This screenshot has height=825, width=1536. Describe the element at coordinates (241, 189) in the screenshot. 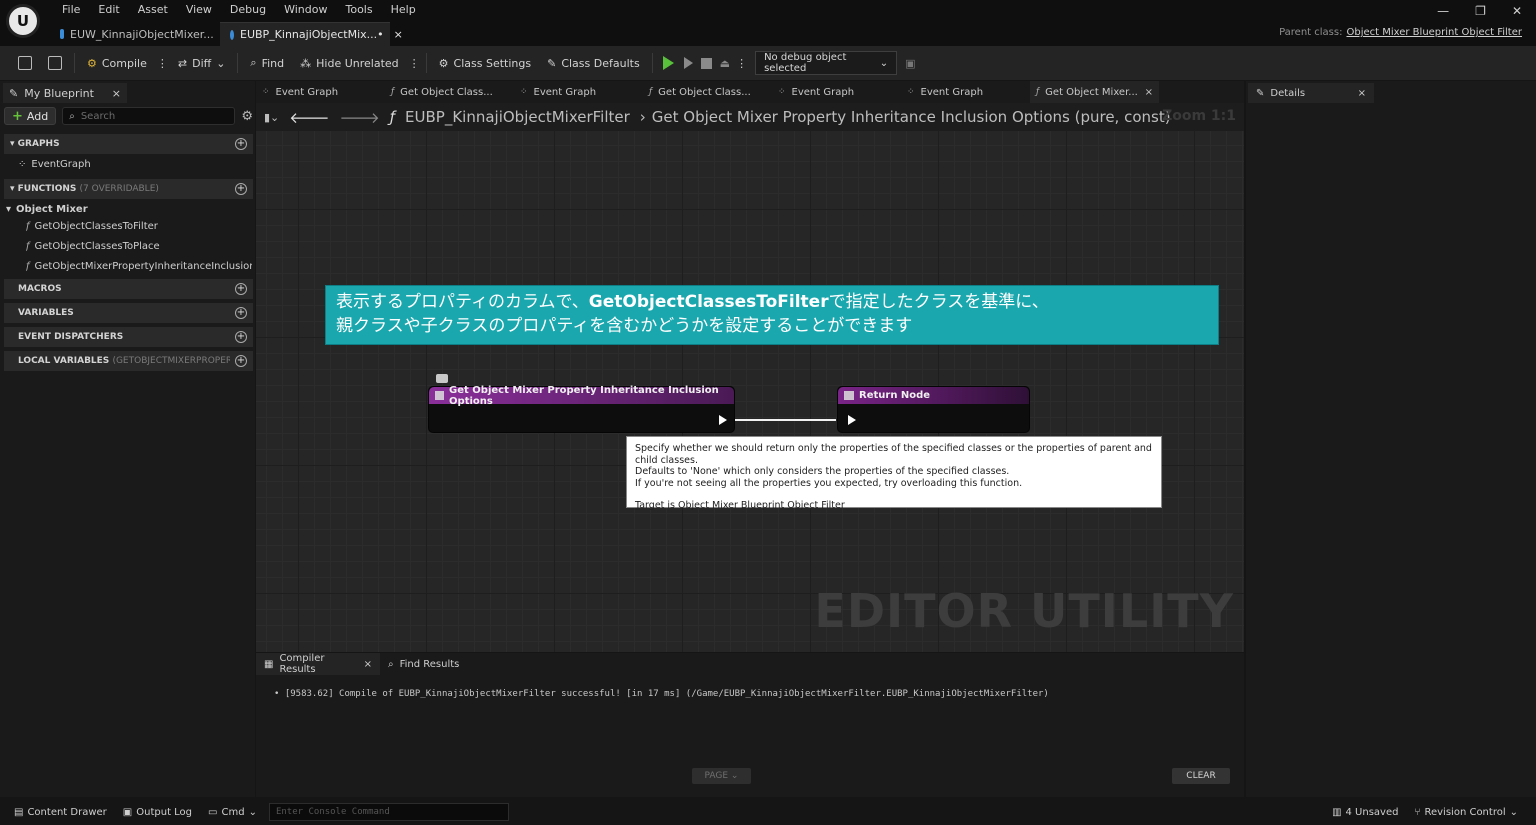

I see `add-function-icon: +` at that location.